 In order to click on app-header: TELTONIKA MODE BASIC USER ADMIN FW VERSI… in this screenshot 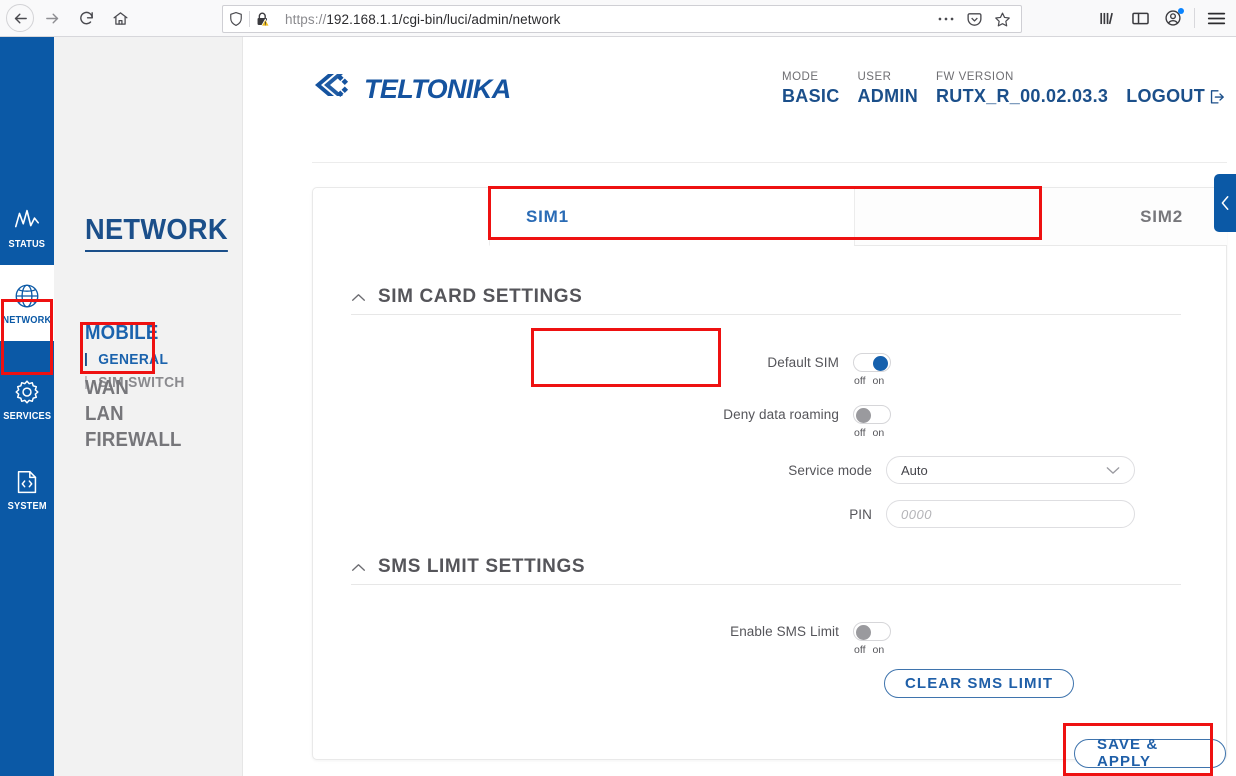, I will do `click(739, 100)`.